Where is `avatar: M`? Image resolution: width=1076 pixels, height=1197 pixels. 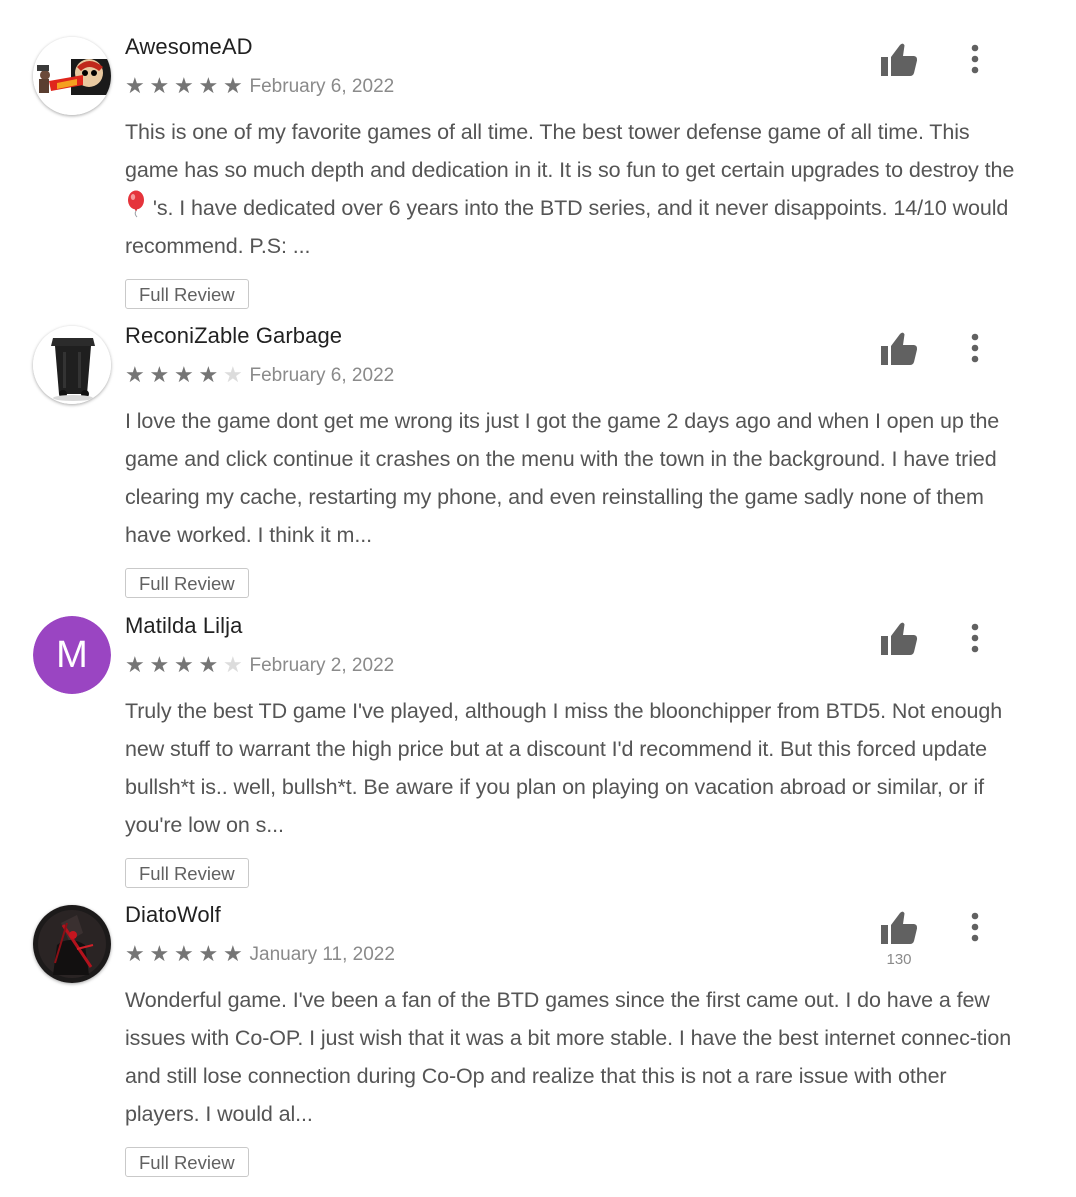
avatar: M is located at coordinates (72, 655).